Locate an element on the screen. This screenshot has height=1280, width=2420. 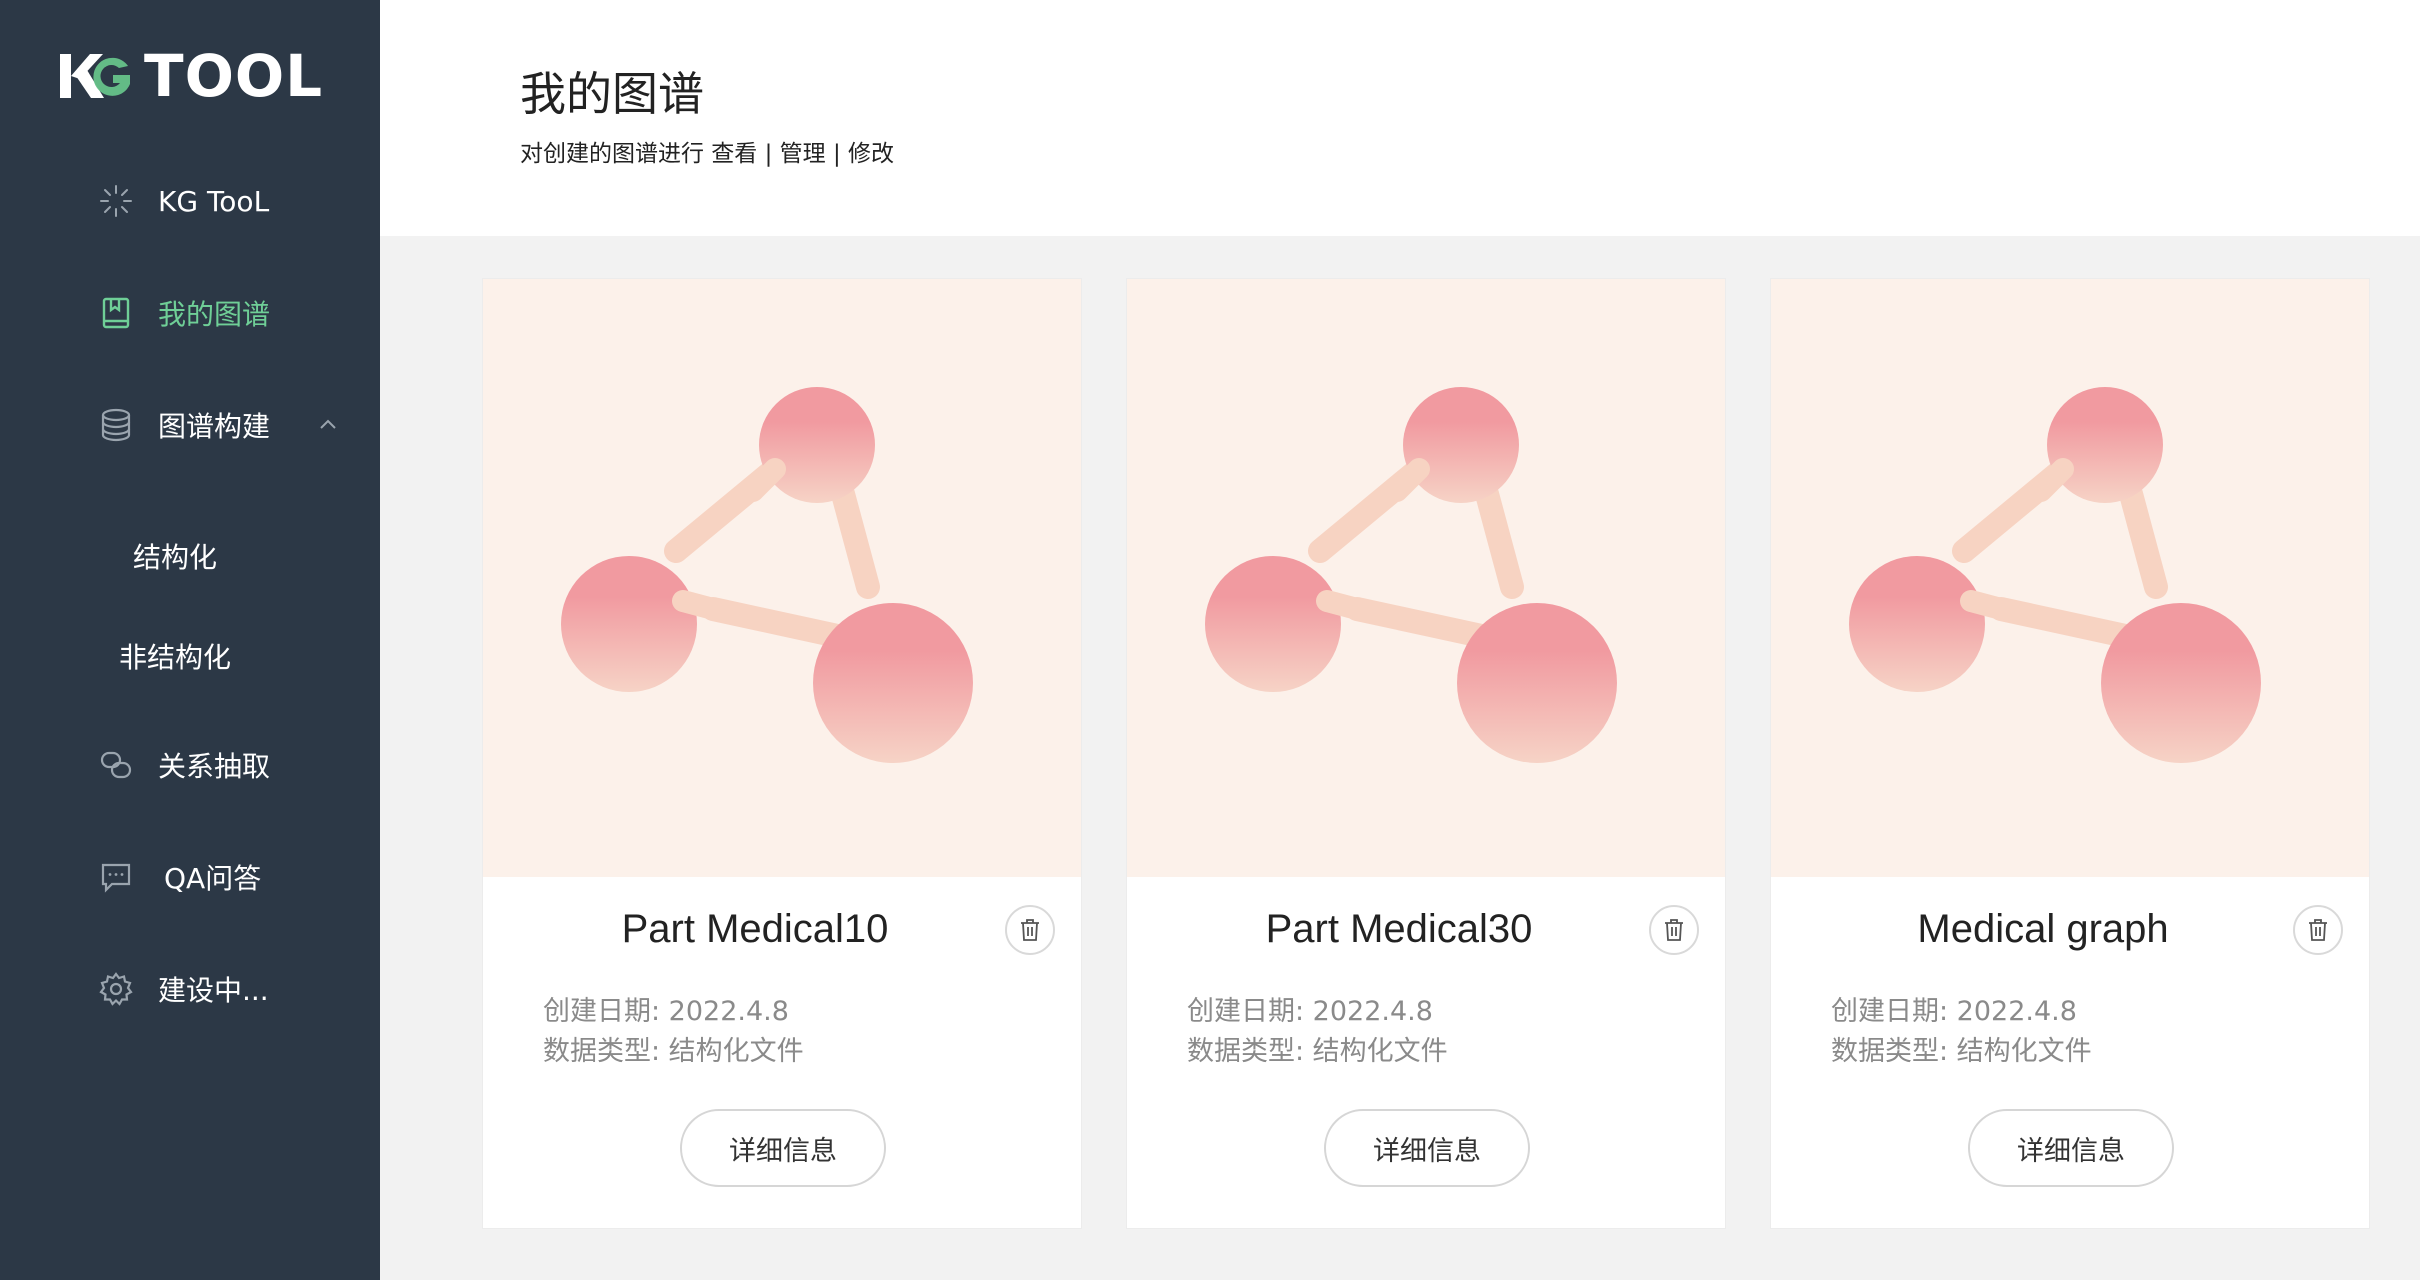
book-icon is located at coordinates (116, 313).